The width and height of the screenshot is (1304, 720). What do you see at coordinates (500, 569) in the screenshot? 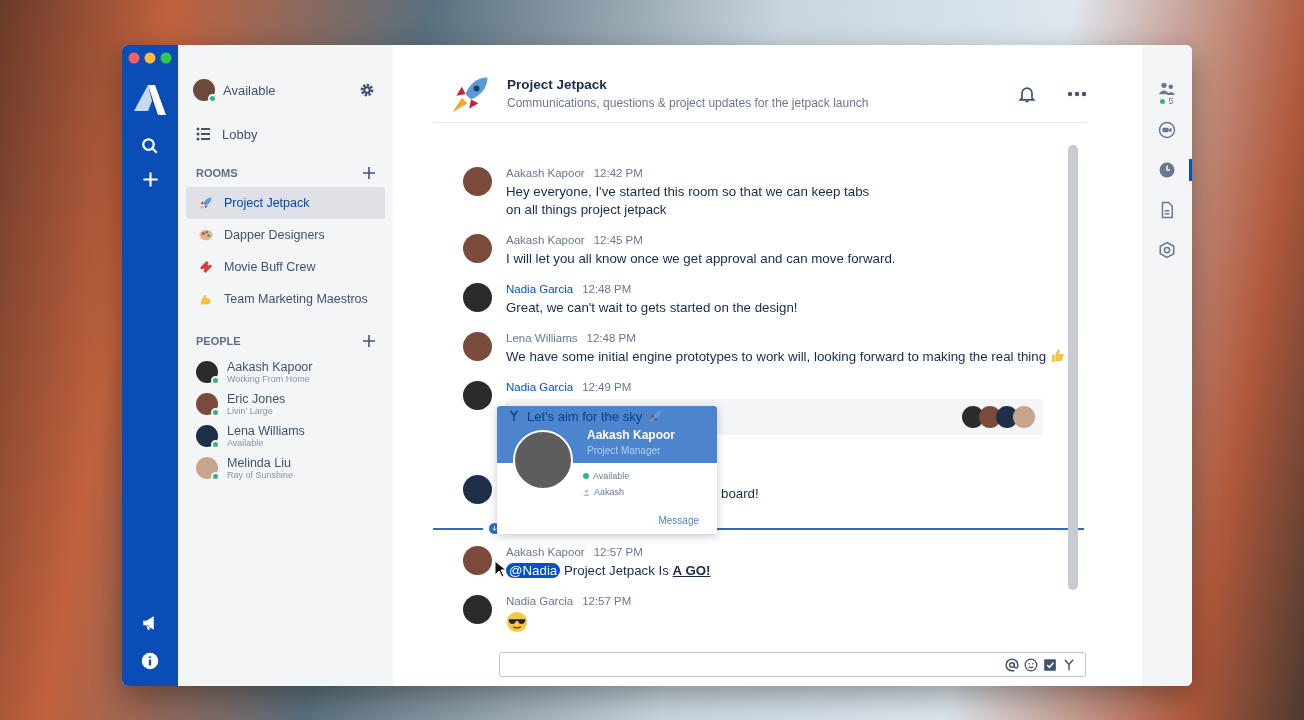
I see `mouse-cursor-icon` at bounding box center [500, 569].